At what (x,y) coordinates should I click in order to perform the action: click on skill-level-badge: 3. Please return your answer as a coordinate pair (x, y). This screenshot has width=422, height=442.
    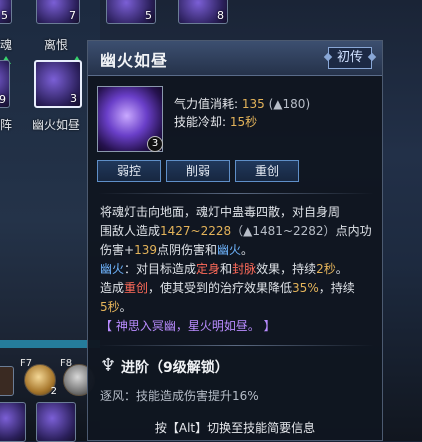
    Looking at the image, I should click on (155, 144).